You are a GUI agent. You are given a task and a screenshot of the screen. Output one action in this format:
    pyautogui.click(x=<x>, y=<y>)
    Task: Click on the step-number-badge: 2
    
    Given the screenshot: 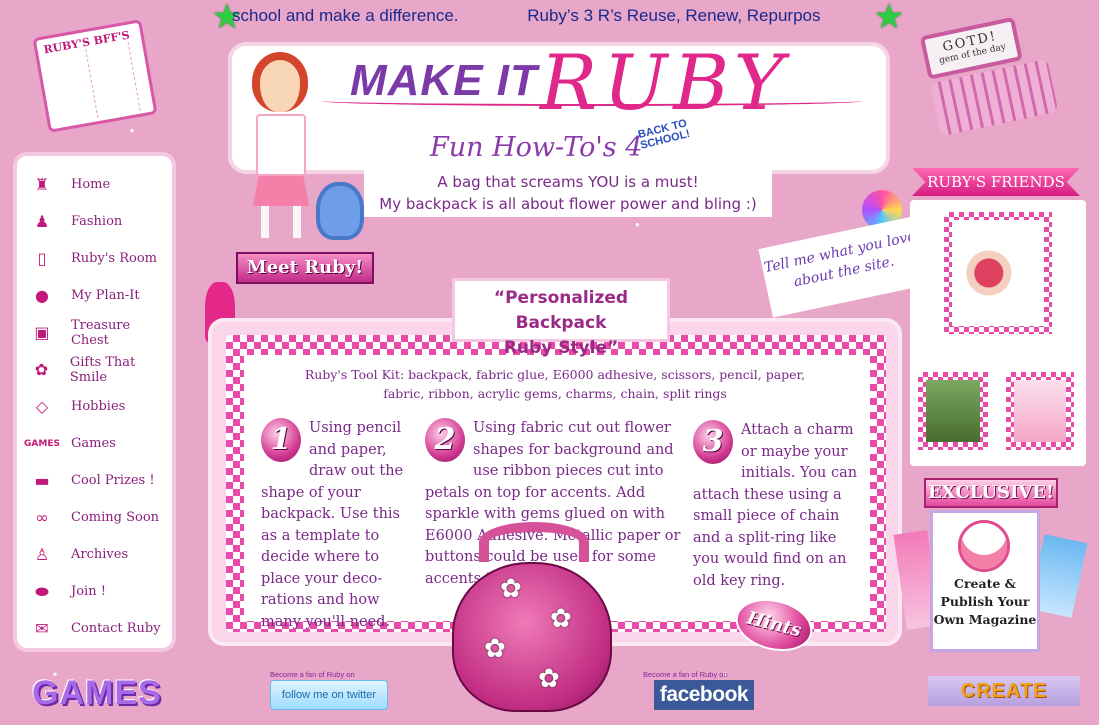 What is the action you would take?
    pyautogui.click(x=445, y=440)
    